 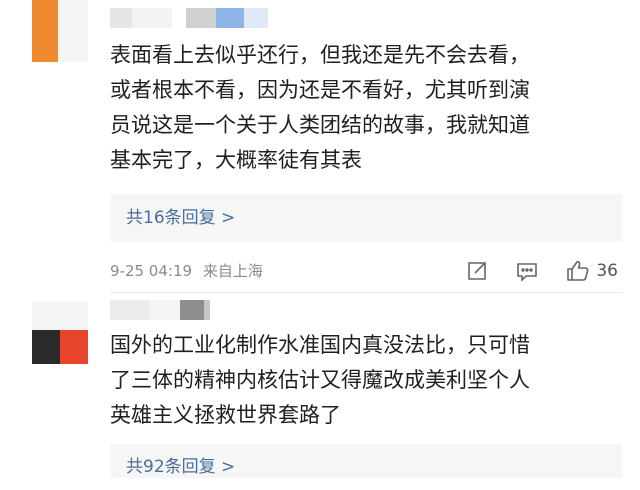 What do you see at coordinates (151, 271) in the screenshot?
I see `timestamp: 9-25 04:19` at bounding box center [151, 271].